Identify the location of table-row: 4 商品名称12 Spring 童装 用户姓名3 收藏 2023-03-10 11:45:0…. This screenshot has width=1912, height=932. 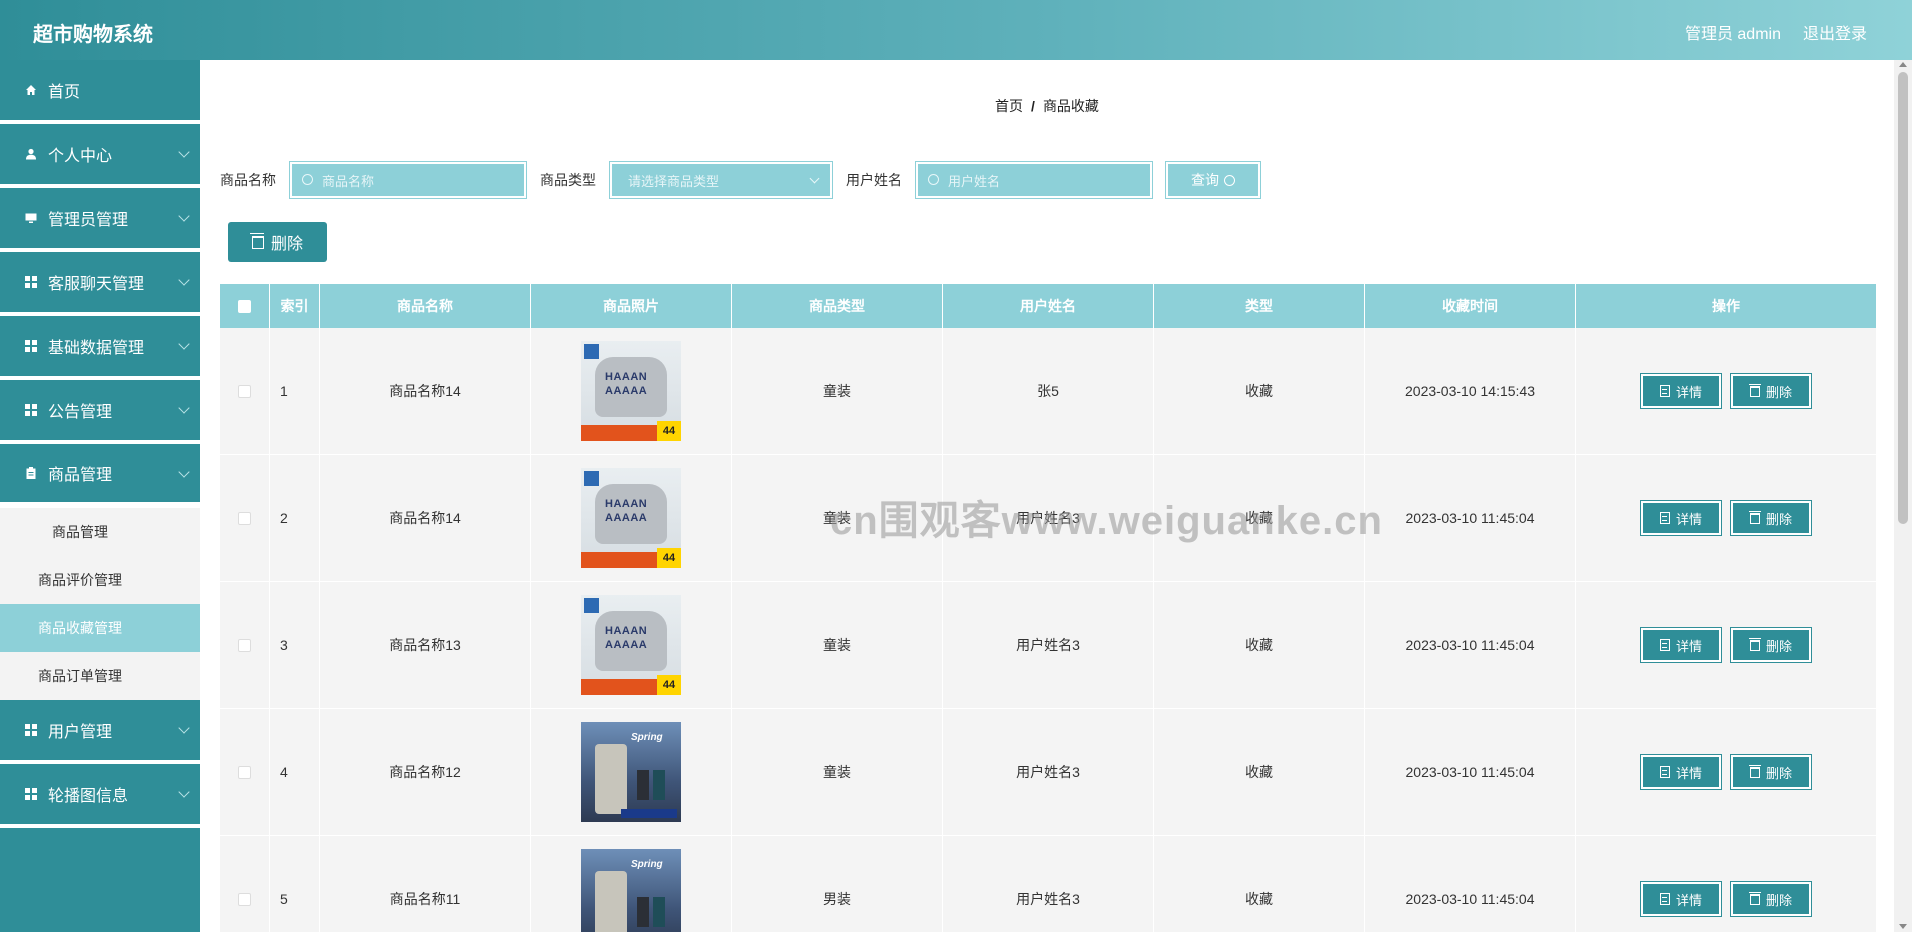
(1048, 772).